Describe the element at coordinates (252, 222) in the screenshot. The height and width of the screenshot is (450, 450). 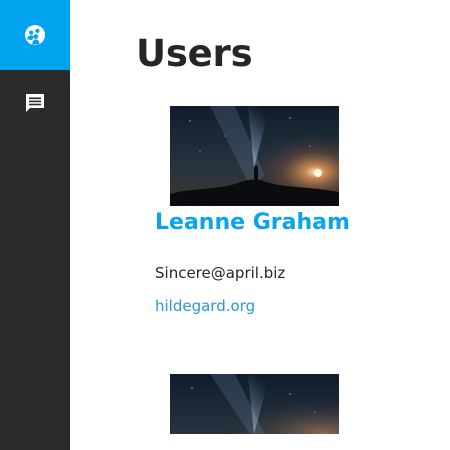
I see `user-name-link: Leanne Graham` at that location.